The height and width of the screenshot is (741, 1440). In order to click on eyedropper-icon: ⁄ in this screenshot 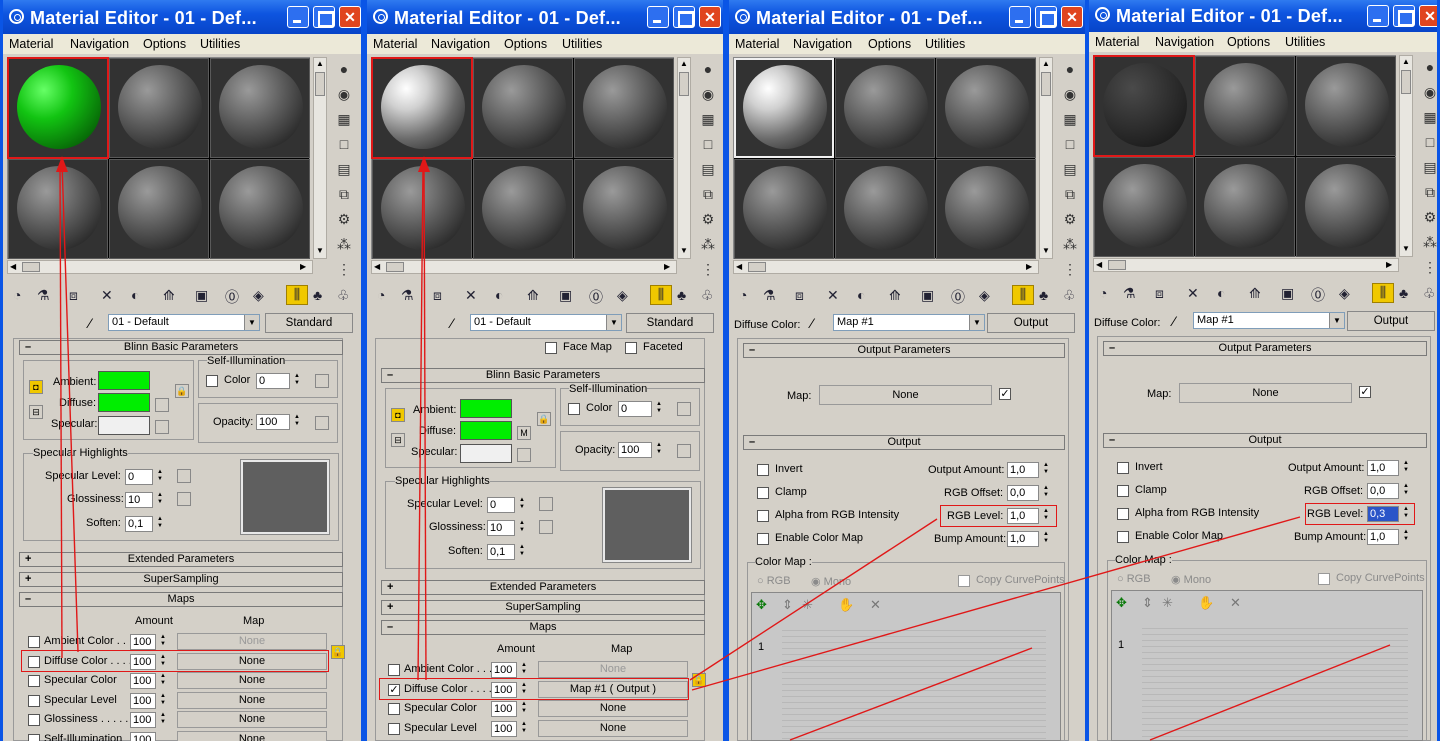, I will do `click(1174, 321)`.